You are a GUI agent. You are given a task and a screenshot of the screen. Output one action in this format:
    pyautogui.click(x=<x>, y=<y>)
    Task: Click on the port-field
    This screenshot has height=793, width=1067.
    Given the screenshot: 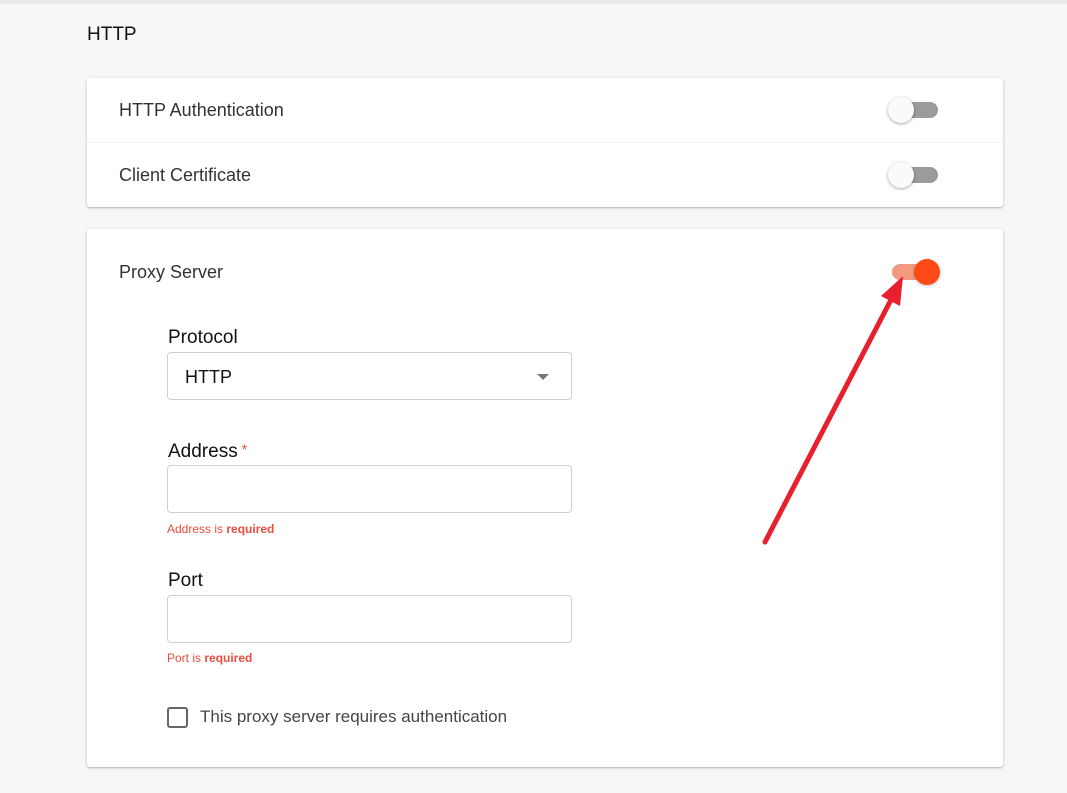 What is the action you would take?
    pyautogui.click(x=369, y=619)
    